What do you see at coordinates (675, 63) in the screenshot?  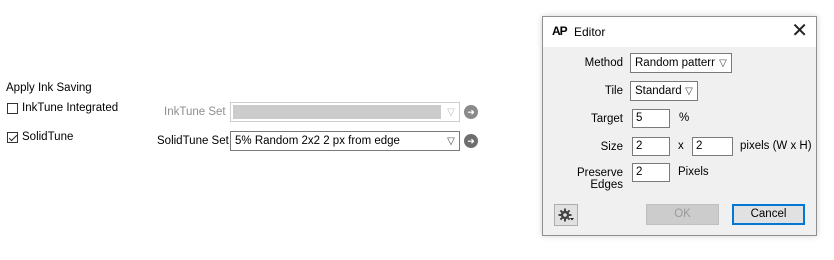 I see `method-value: Random pattern` at bounding box center [675, 63].